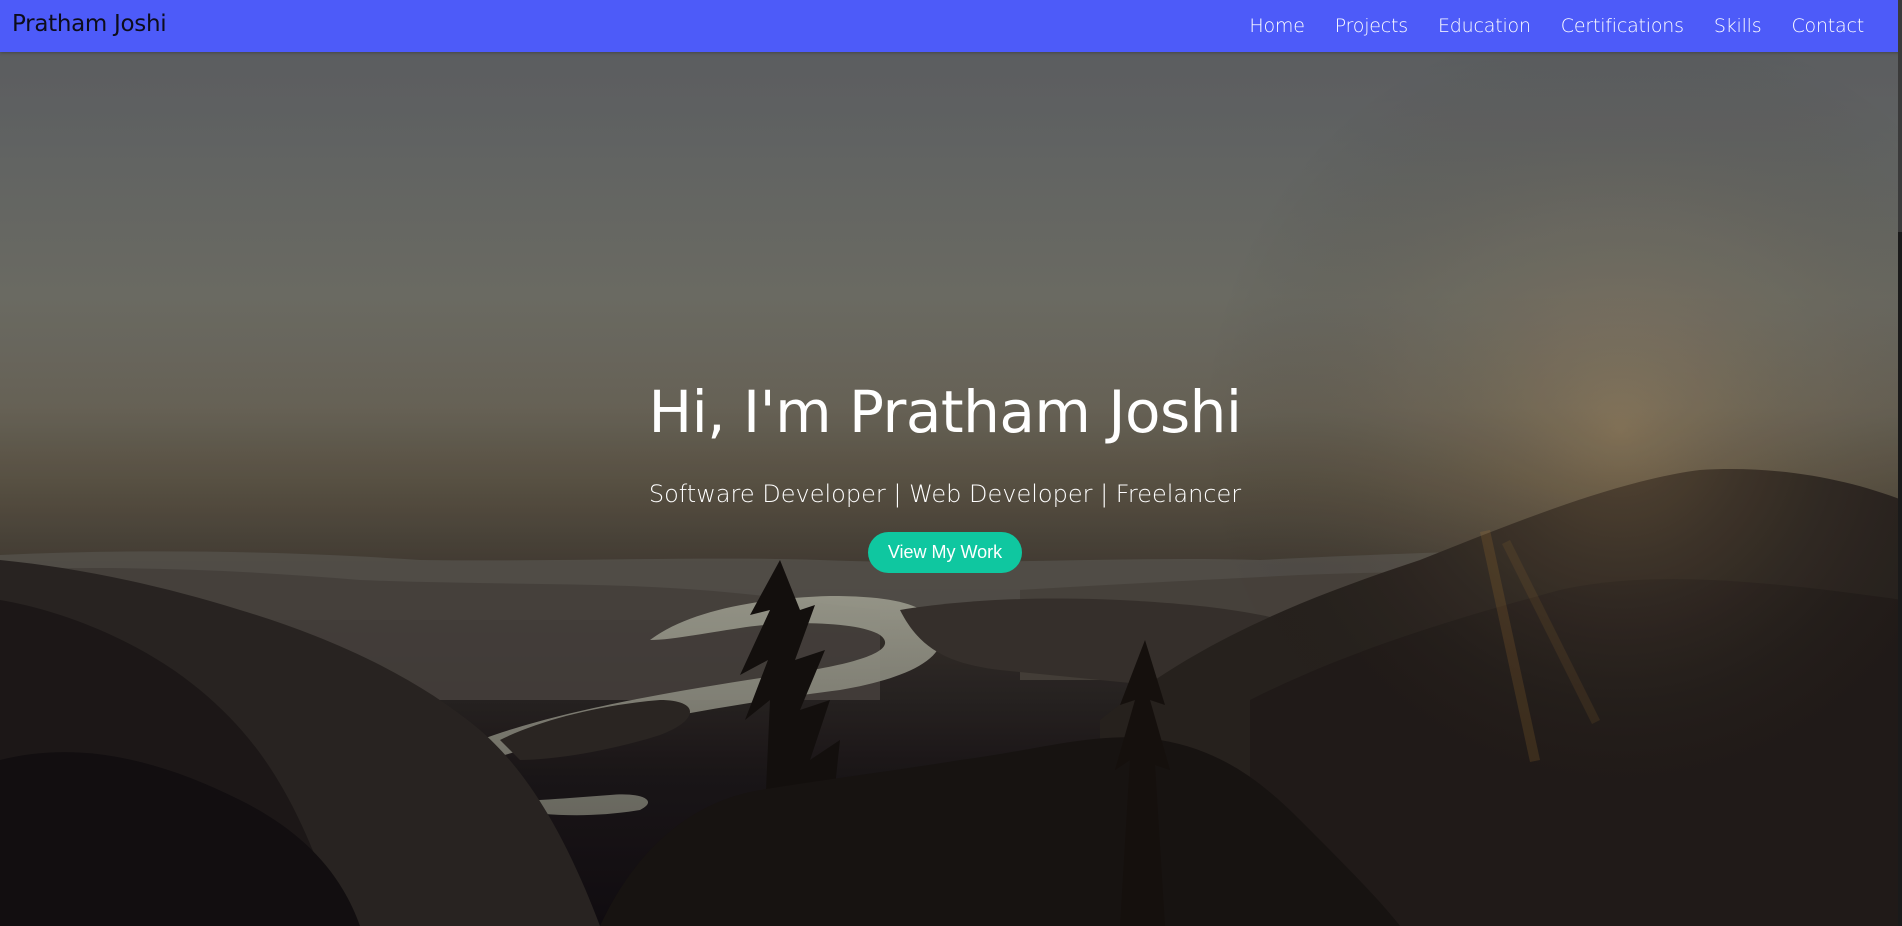  I want to click on nav-link-projects: Projects, so click(1372, 26).